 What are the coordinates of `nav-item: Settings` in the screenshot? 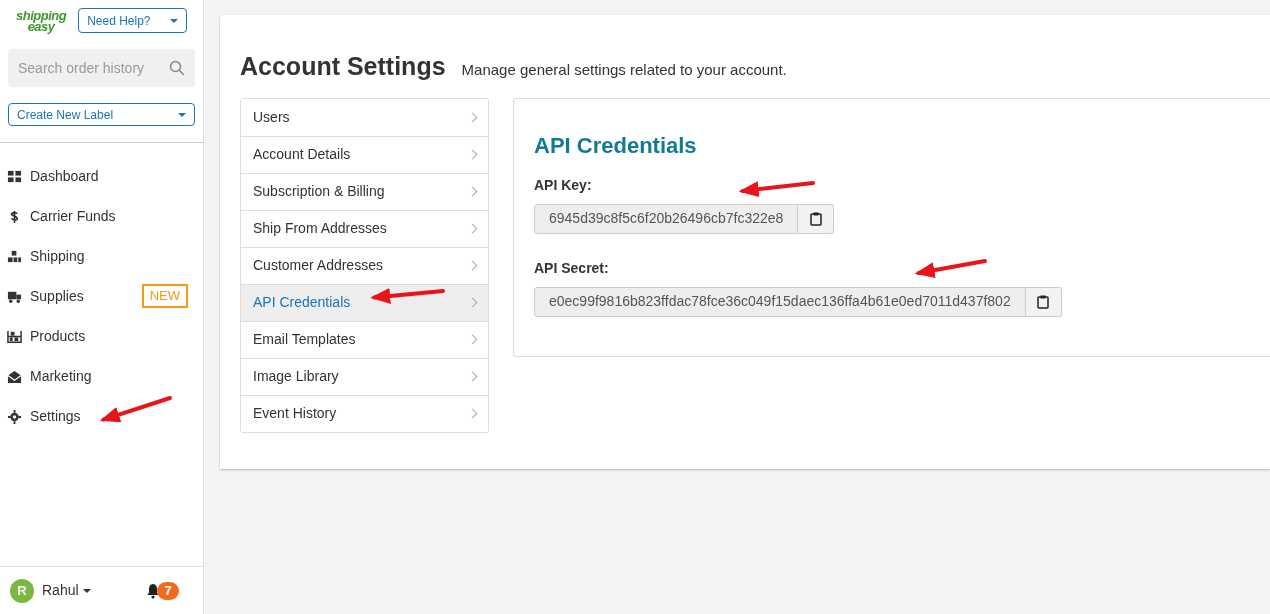 It's located at (101, 416).